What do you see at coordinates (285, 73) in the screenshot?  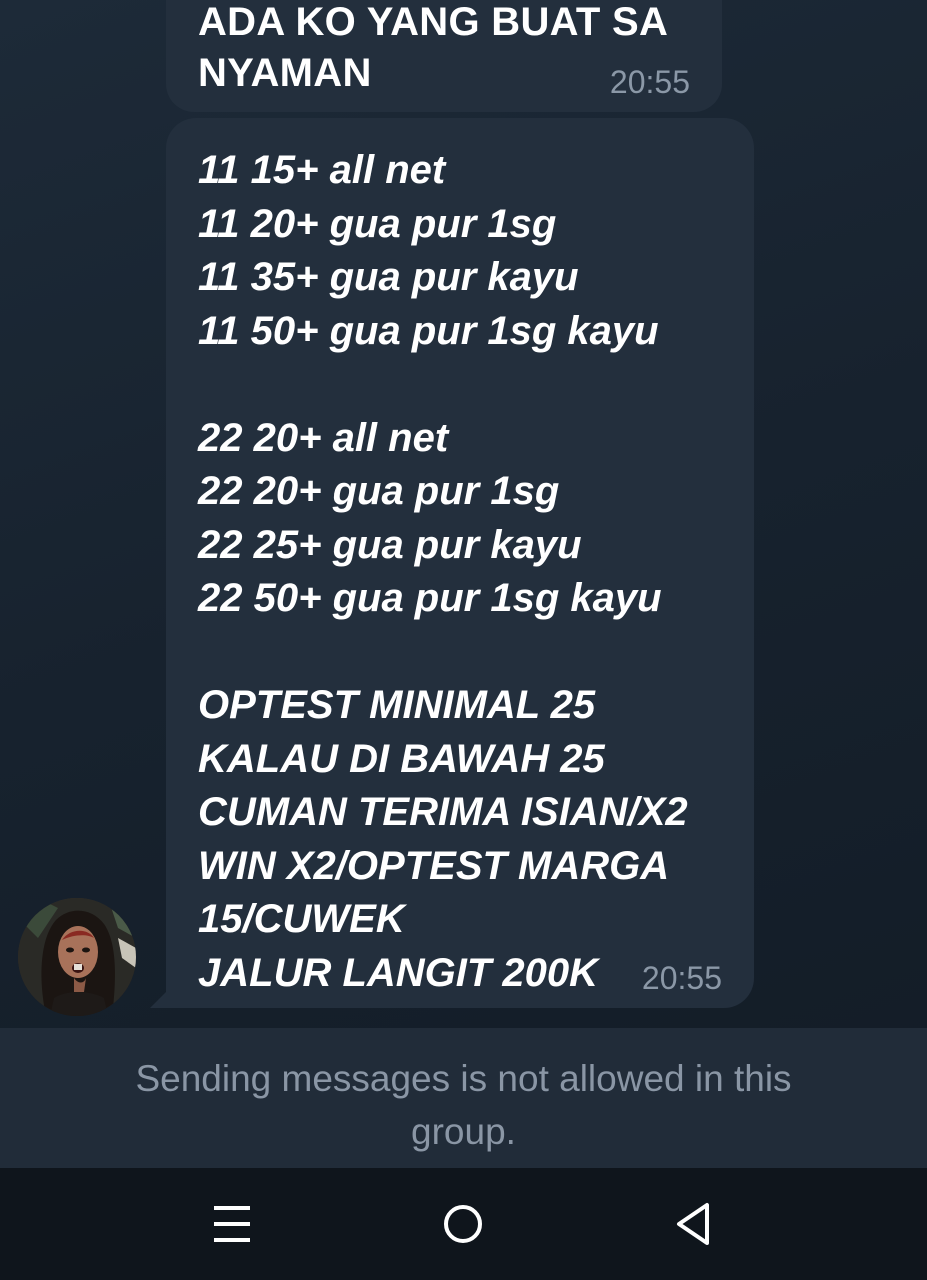 I see `message-text-line: NYAMAN` at bounding box center [285, 73].